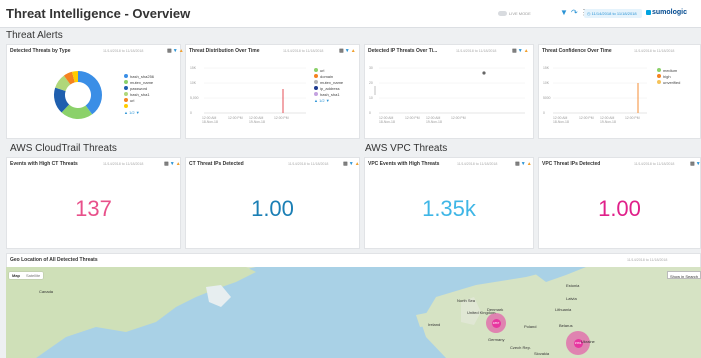  Describe the element at coordinates (330, 88) in the screenshot. I see `legend-label: ip_address` at that location.